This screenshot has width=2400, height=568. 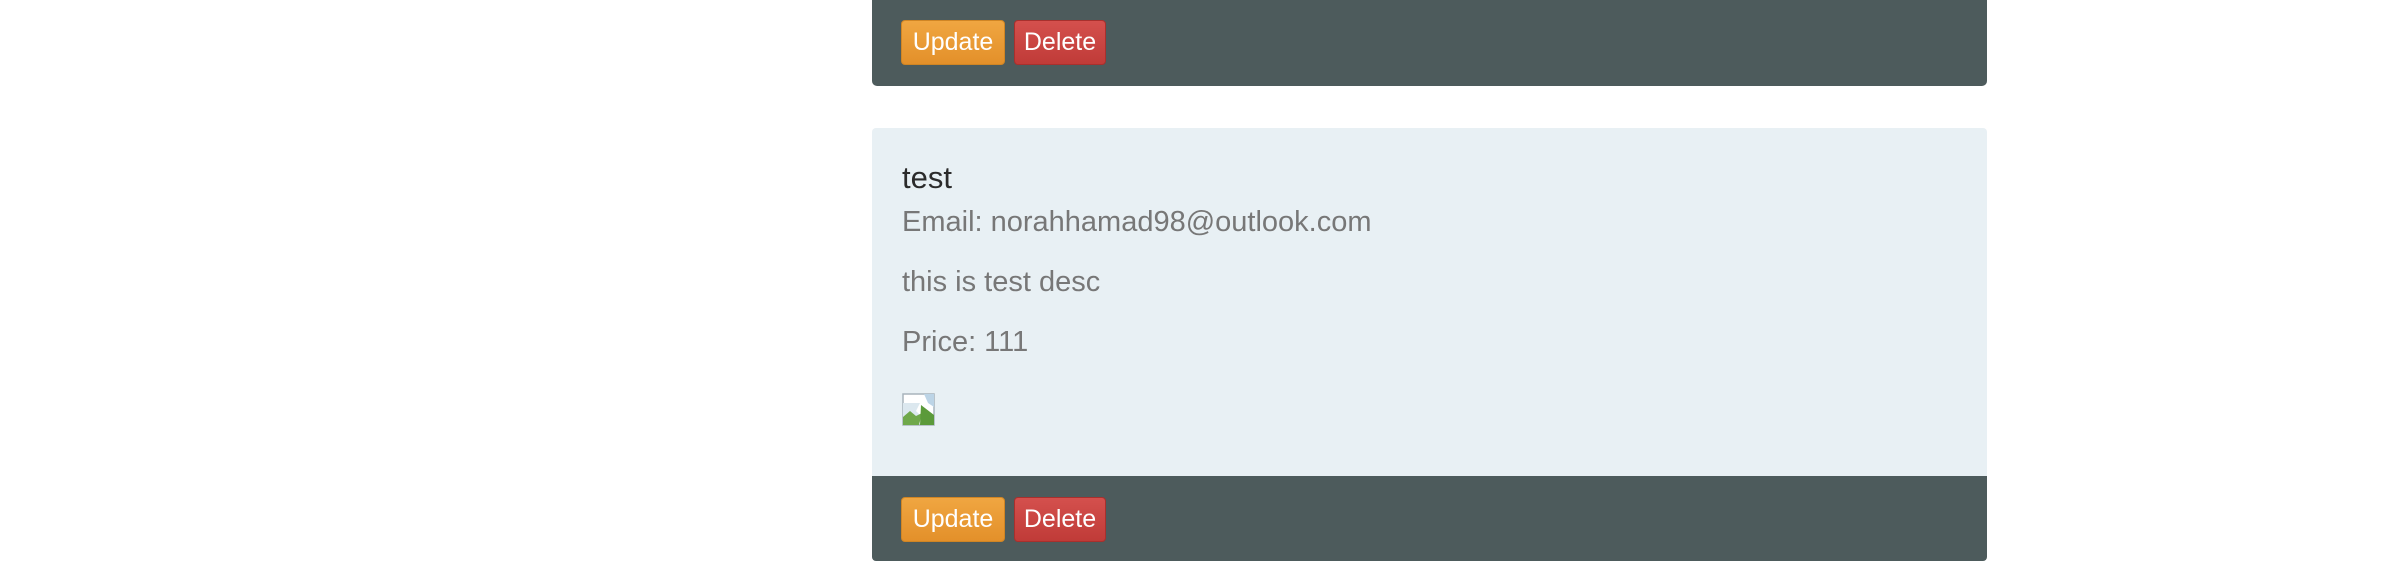 What do you see at coordinates (965, 342) in the screenshot?
I see `product-price: Price: 111` at bounding box center [965, 342].